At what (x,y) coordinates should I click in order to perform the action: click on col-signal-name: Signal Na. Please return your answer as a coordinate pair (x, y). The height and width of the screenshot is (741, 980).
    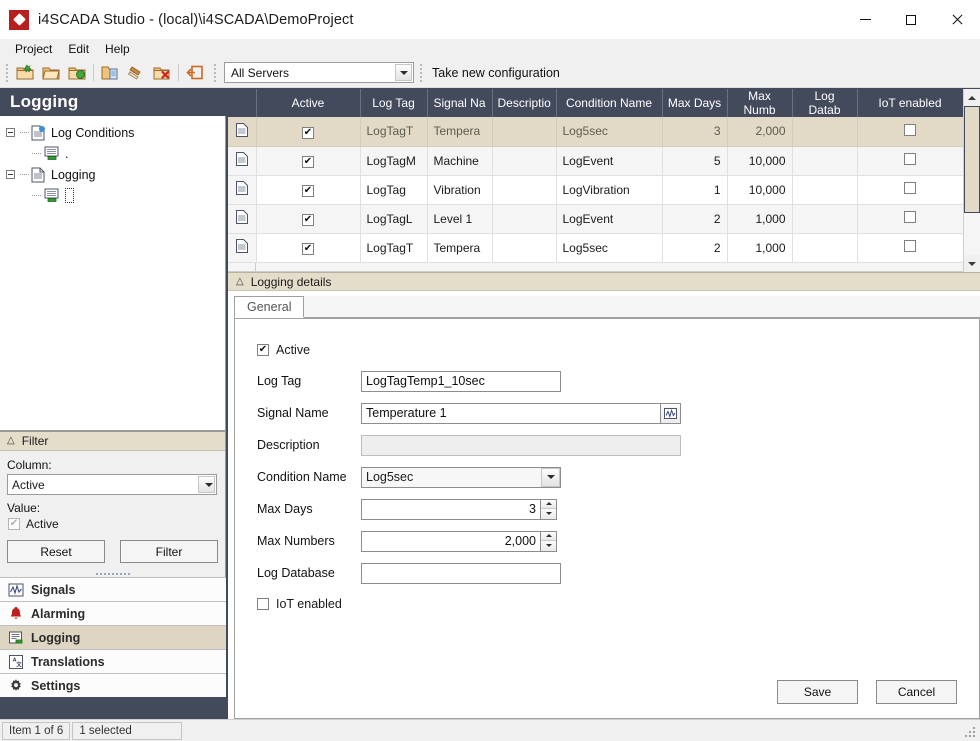
    Looking at the image, I should click on (460, 103).